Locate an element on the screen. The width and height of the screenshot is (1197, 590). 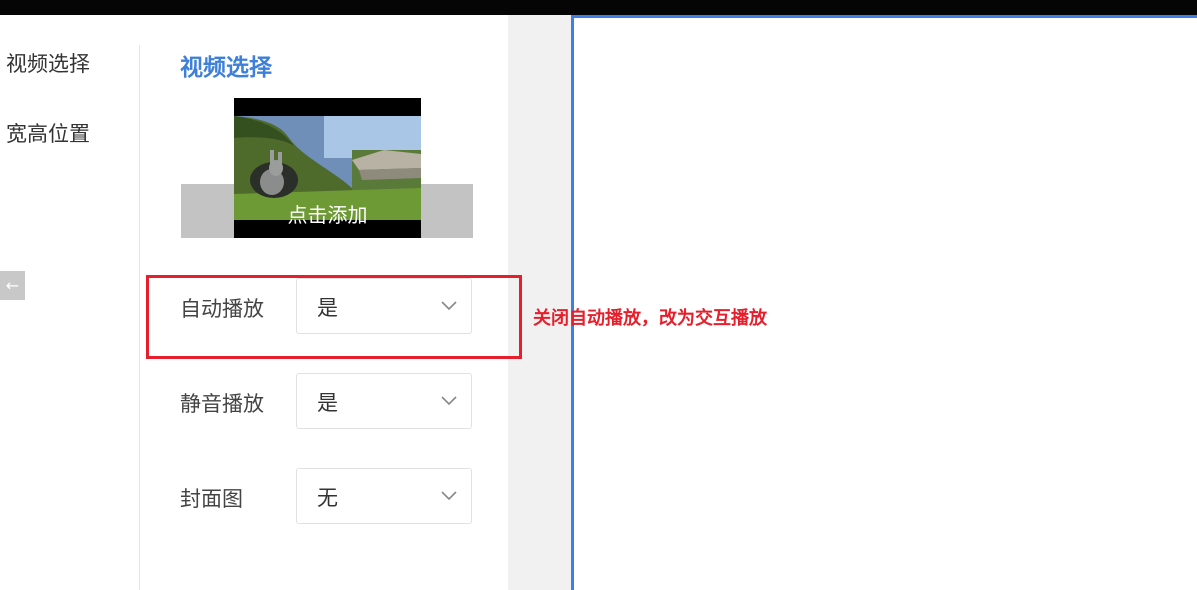
video-thumbnail-image is located at coordinates (327, 168).